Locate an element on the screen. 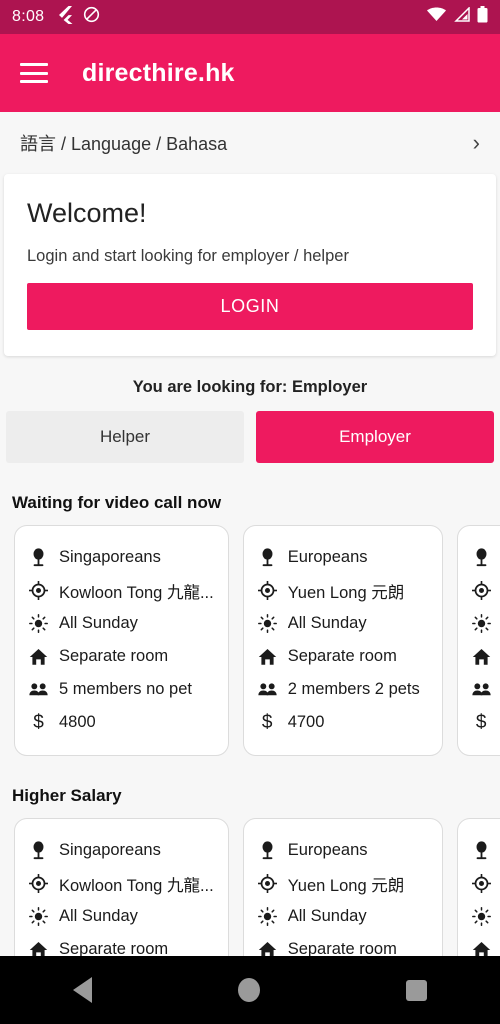  card-salary: $4 is located at coordinates (486, 722).